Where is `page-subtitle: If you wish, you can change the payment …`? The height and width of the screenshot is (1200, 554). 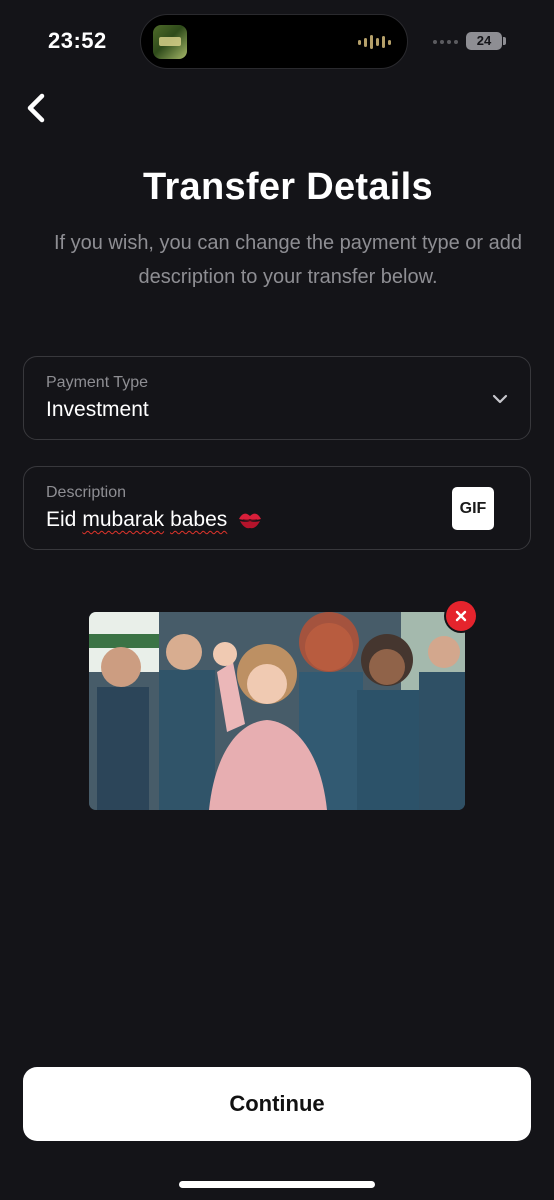 page-subtitle: If you wish, you can change the payment … is located at coordinates (288, 260).